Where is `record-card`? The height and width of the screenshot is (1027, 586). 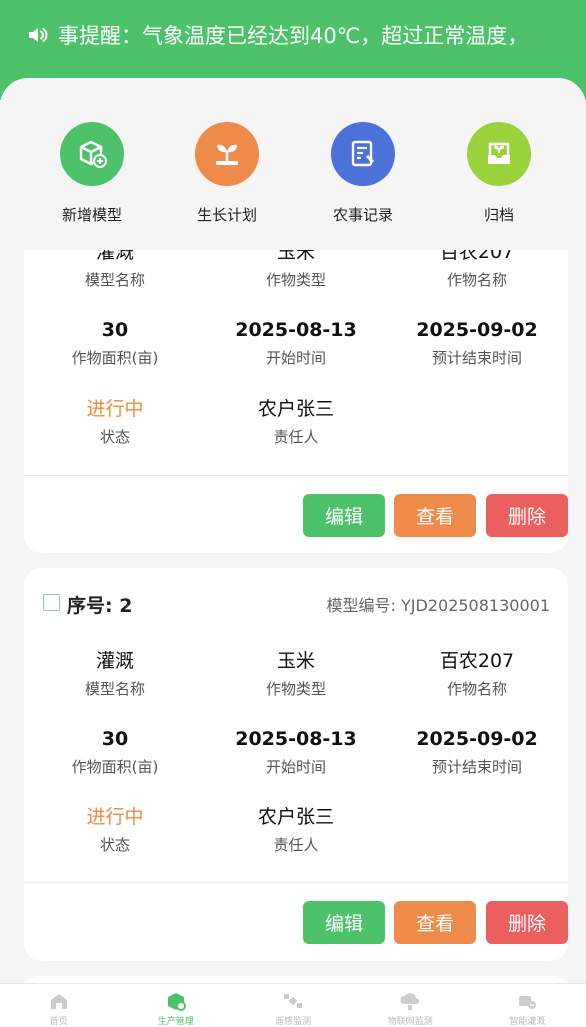 record-card is located at coordinates (296, 979).